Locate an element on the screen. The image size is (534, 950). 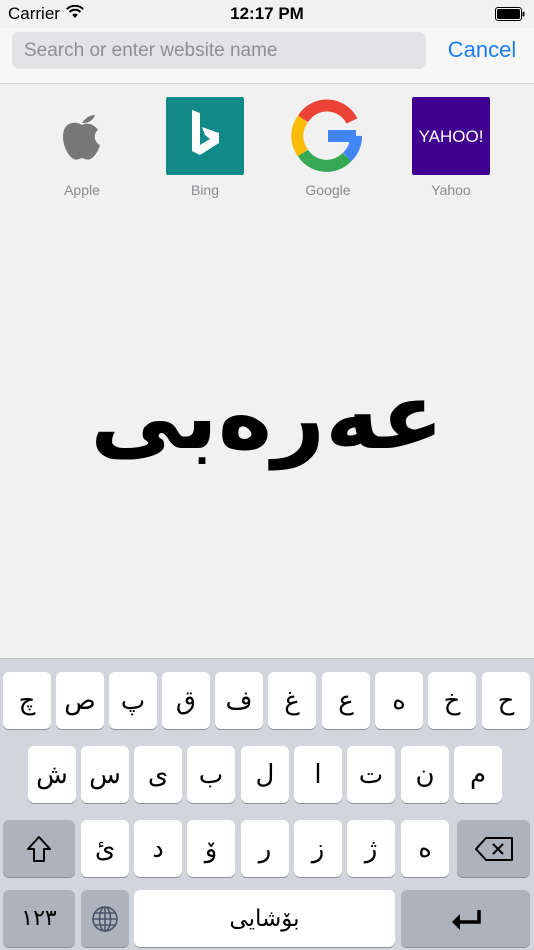
svg-text: YAHOO! is located at coordinates (451, 136).